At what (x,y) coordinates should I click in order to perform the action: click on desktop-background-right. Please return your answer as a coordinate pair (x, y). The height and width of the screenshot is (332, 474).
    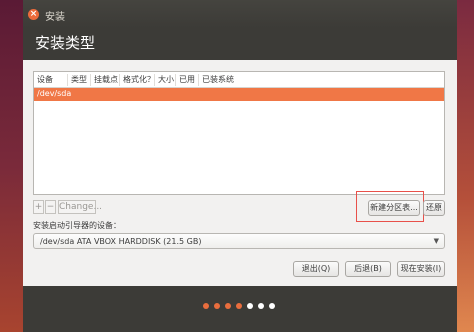
    Looking at the image, I should click on (465, 166).